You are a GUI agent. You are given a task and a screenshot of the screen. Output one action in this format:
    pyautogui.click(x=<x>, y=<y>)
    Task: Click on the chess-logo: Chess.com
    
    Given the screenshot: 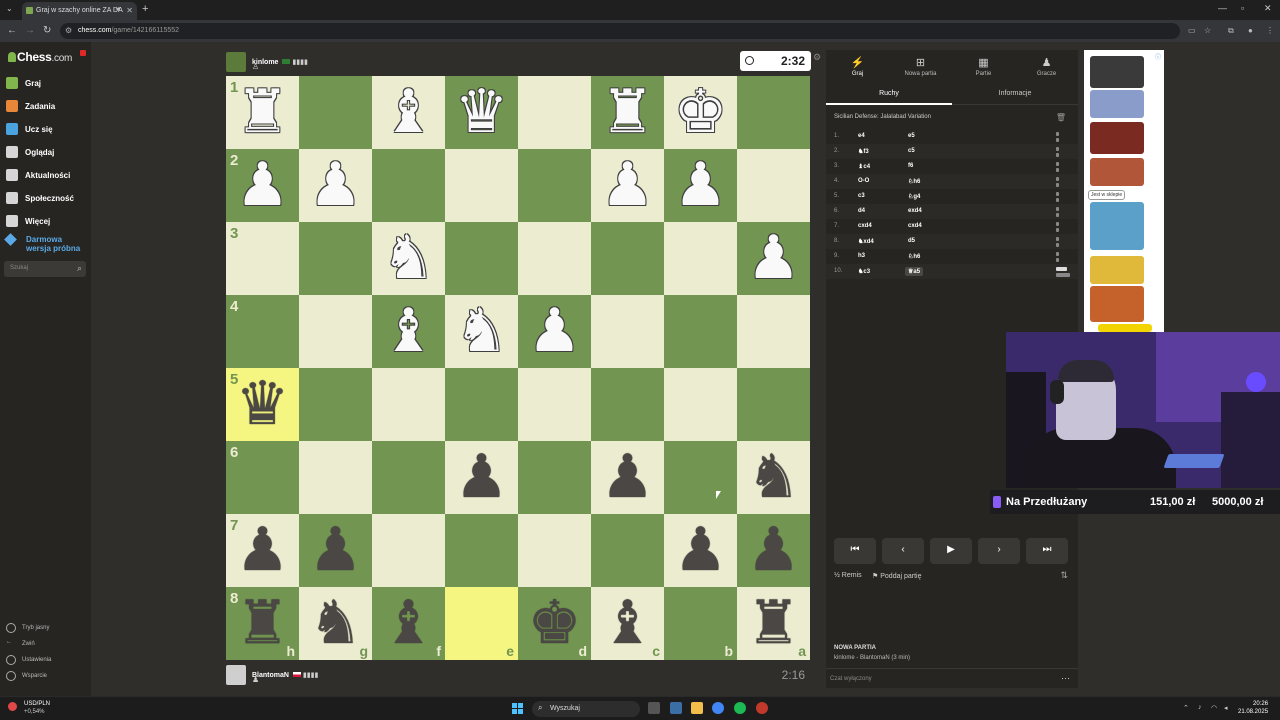 What is the action you would take?
    pyautogui.click(x=40, y=57)
    